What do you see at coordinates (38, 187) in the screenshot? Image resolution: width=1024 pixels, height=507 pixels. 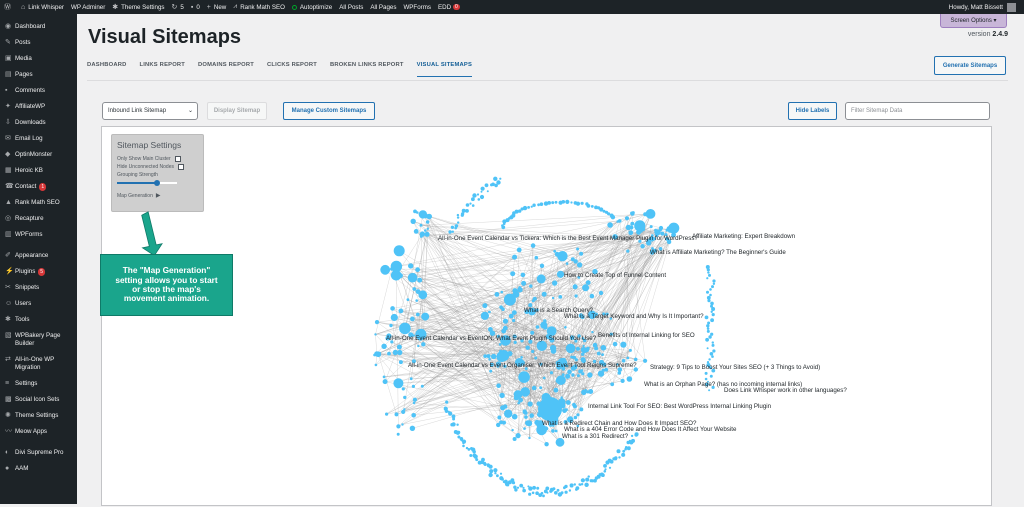 I see `sidebar-item-contact: ☎Contact1` at bounding box center [38, 187].